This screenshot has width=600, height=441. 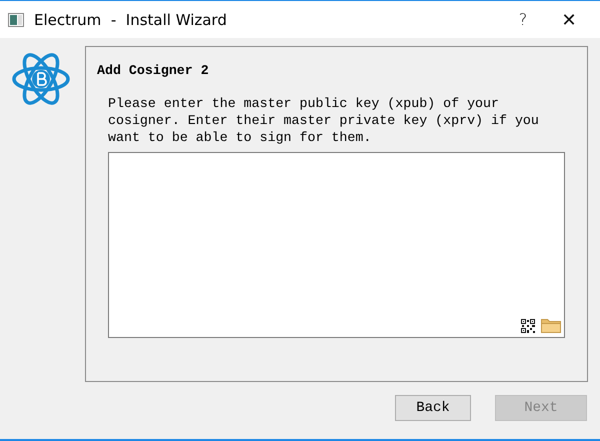 What do you see at coordinates (569, 20) in the screenshot?
I see `close-button: ✕` at bounding box center [569, 20].